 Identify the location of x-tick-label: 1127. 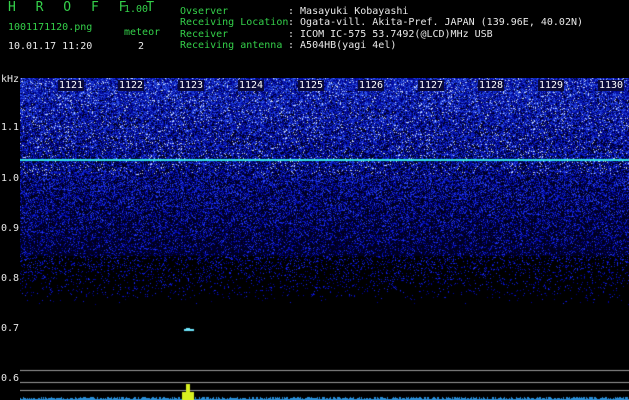
(431, 85).